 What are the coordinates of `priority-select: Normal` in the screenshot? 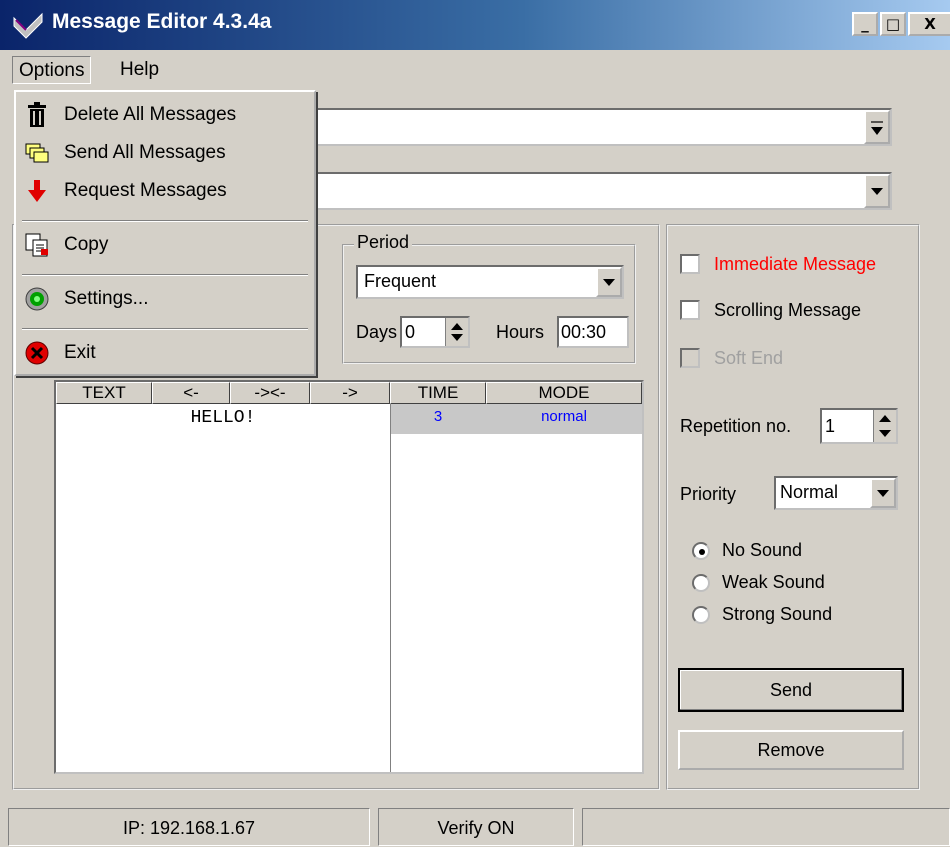 It's located at (836, 493).